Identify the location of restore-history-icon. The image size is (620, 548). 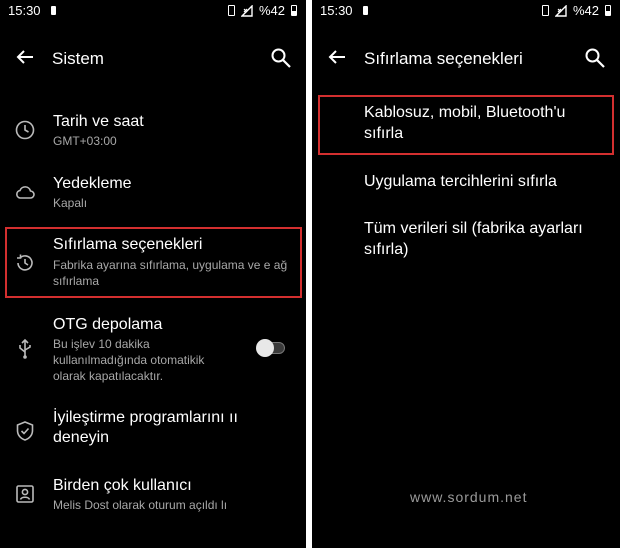
(25, 263).